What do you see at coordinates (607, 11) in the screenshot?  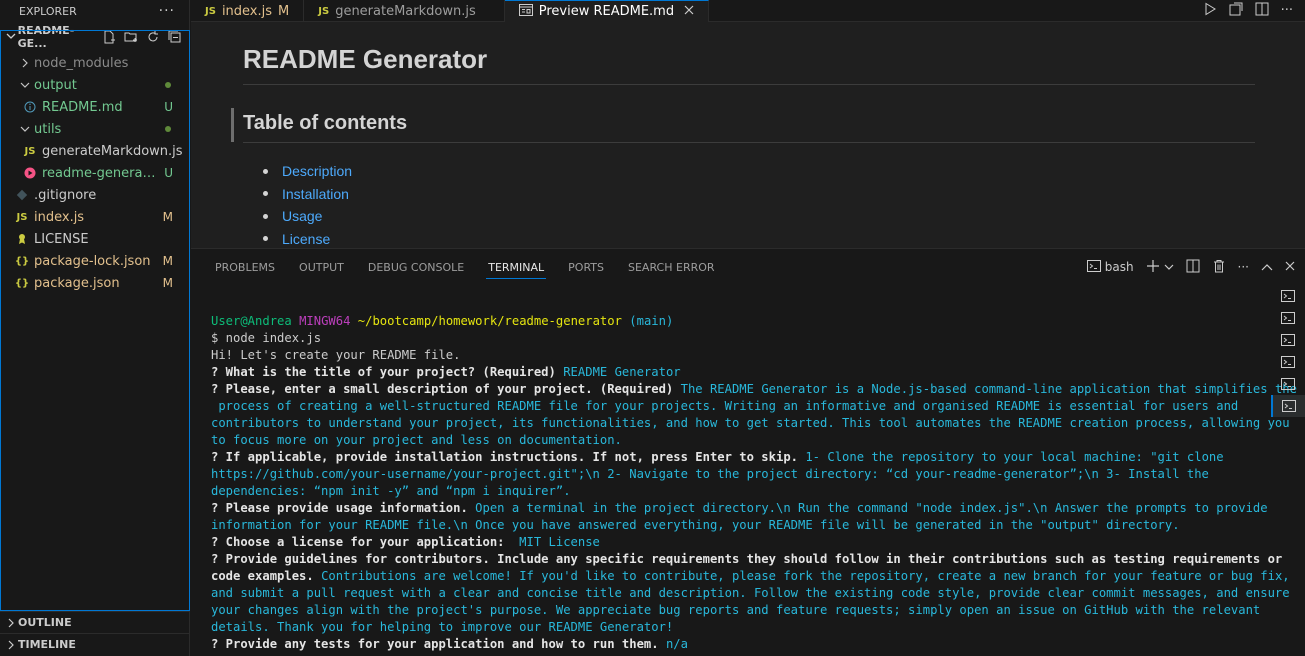 I see `tab-preview-readme: Preview README.md` at bounding box center [607, 11].